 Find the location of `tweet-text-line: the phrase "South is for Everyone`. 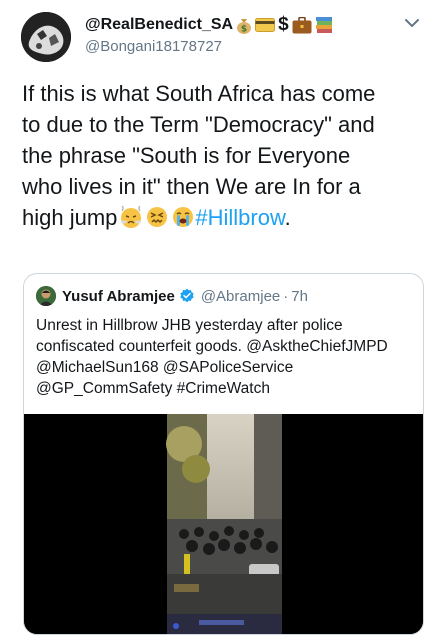

tweet-text-line: the phrase "South is for Everyone is located at coordinates (186, 155).